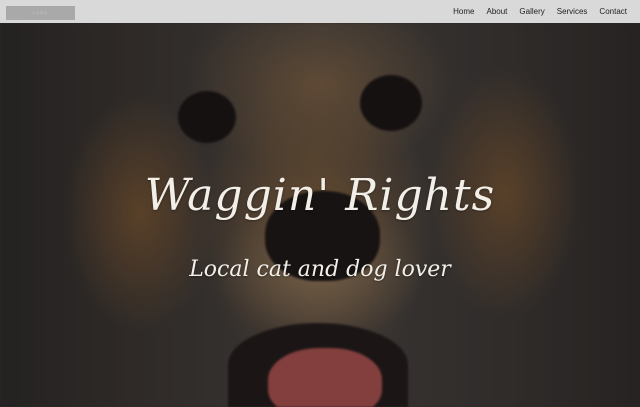  I want to click on nav-link-services: Services, so click(572, 11).